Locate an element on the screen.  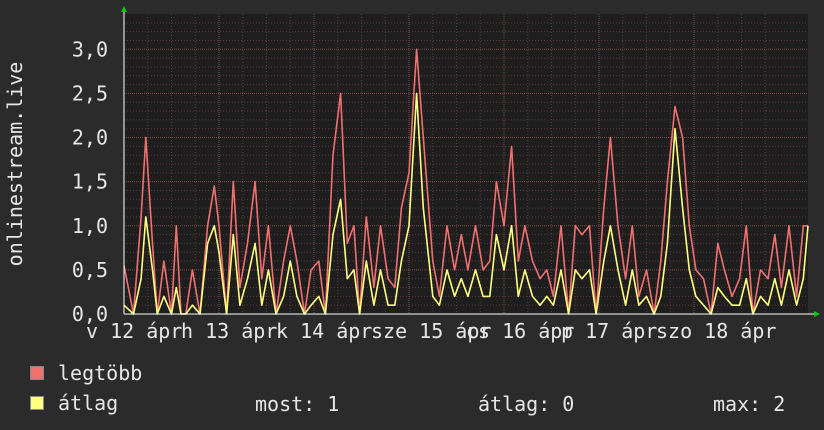
legend-swatch-max is located at coordinates (37, 373).